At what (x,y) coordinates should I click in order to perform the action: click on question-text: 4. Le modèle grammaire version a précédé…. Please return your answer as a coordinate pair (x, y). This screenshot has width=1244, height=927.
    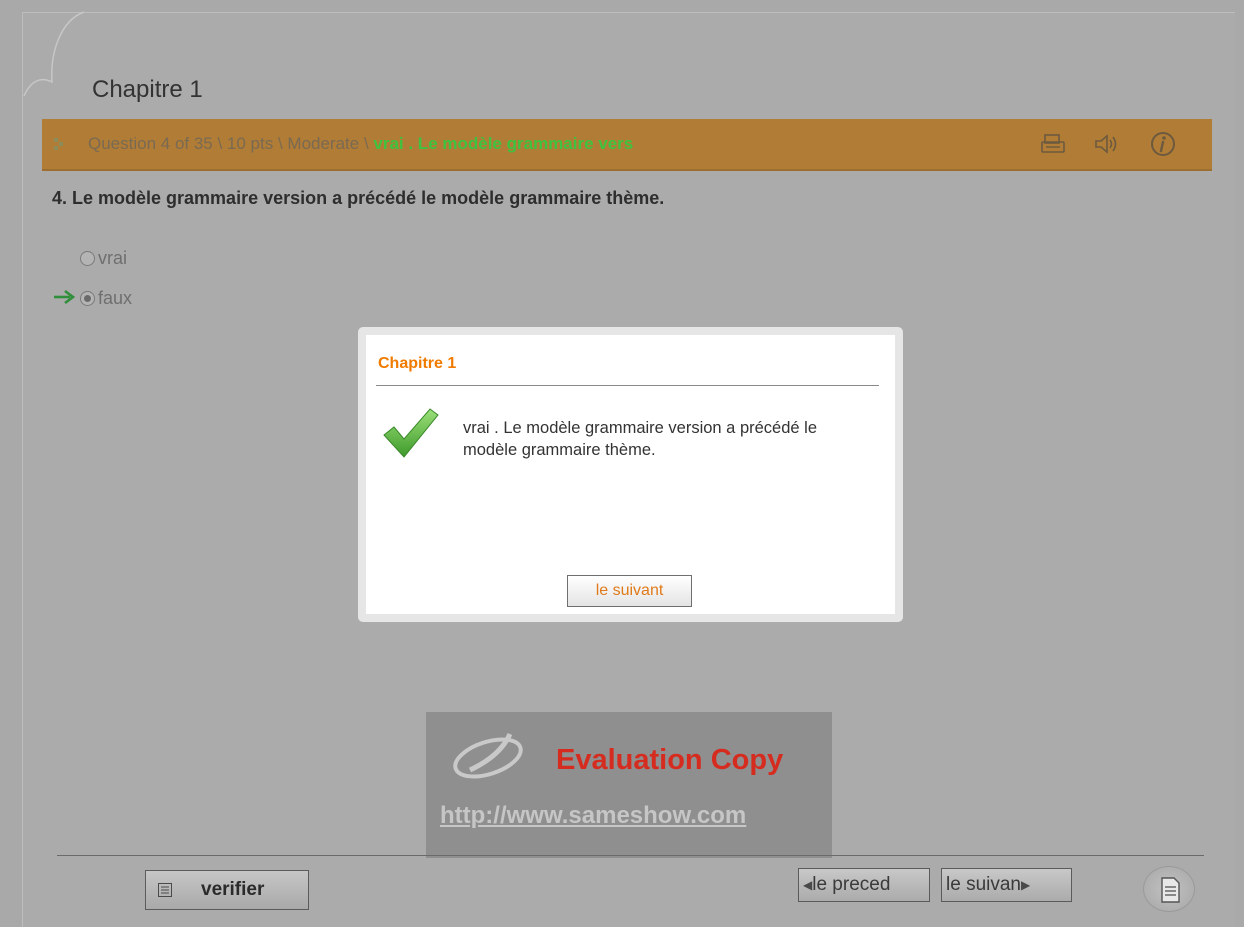
    Looking at the image, I should click on (358, 198).